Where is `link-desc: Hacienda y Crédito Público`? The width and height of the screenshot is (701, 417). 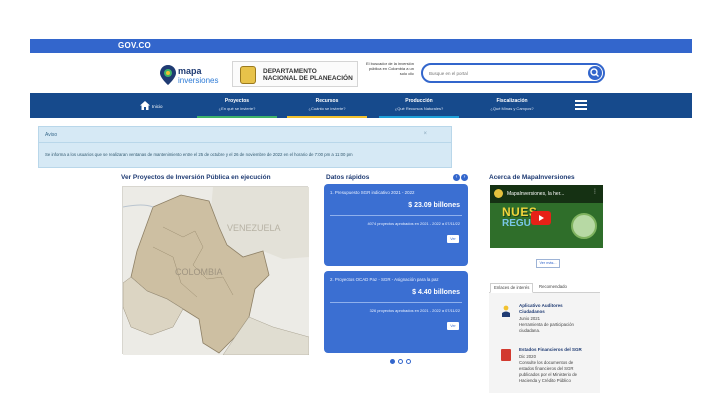
link-desc: Hacienda y Crédito Público is located at coordinates (545, 380).